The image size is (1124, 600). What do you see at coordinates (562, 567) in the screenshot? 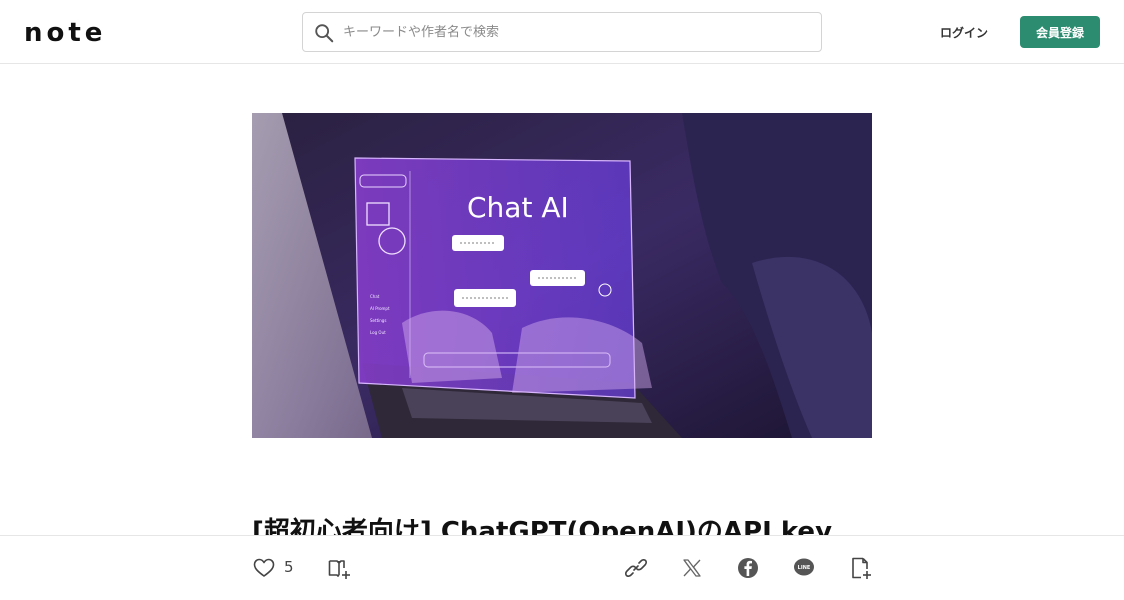
I see `article-action-bar: 5 LINE` at bounding box center [562, 567].